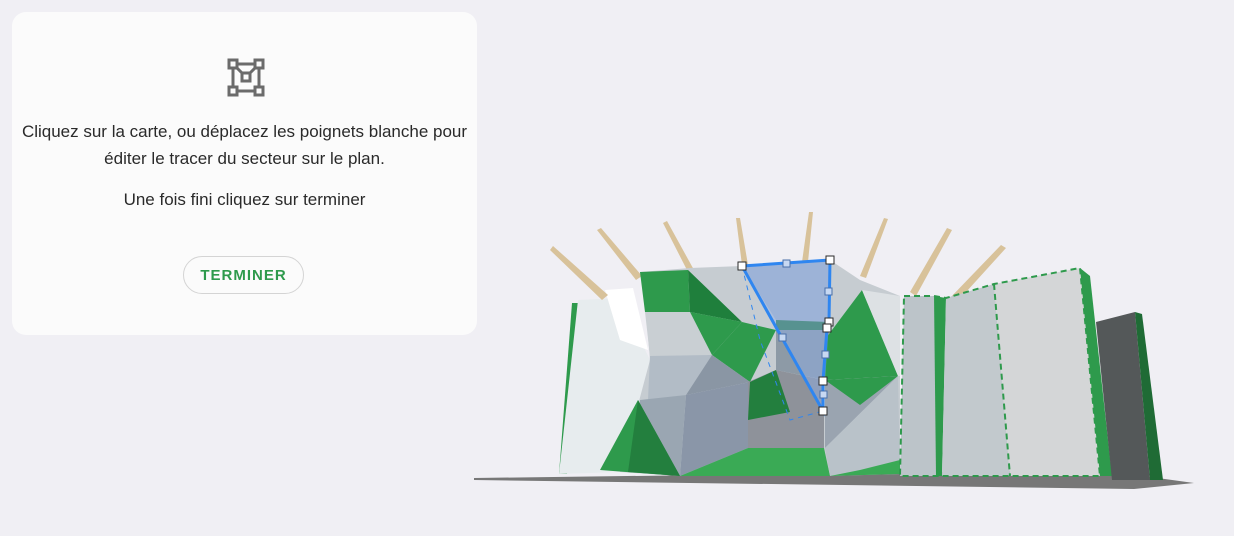 This screenshot has width=1234, height=536. What do you see at coordinates (243, 275) in the screenshot?
I see `finish-button: TERMINER` at bounding box center [243, 275].